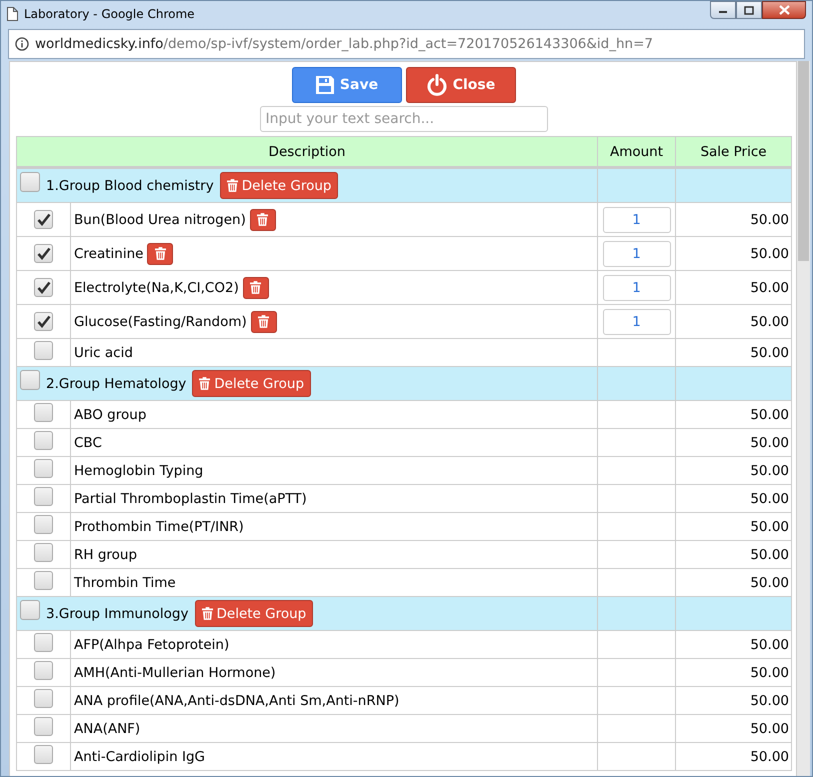 This screenshot has width=813, height=777. What do you see at coordinates (437, 85) in the screenshot?
I see `power-icon` at bounding box center [437, 85].